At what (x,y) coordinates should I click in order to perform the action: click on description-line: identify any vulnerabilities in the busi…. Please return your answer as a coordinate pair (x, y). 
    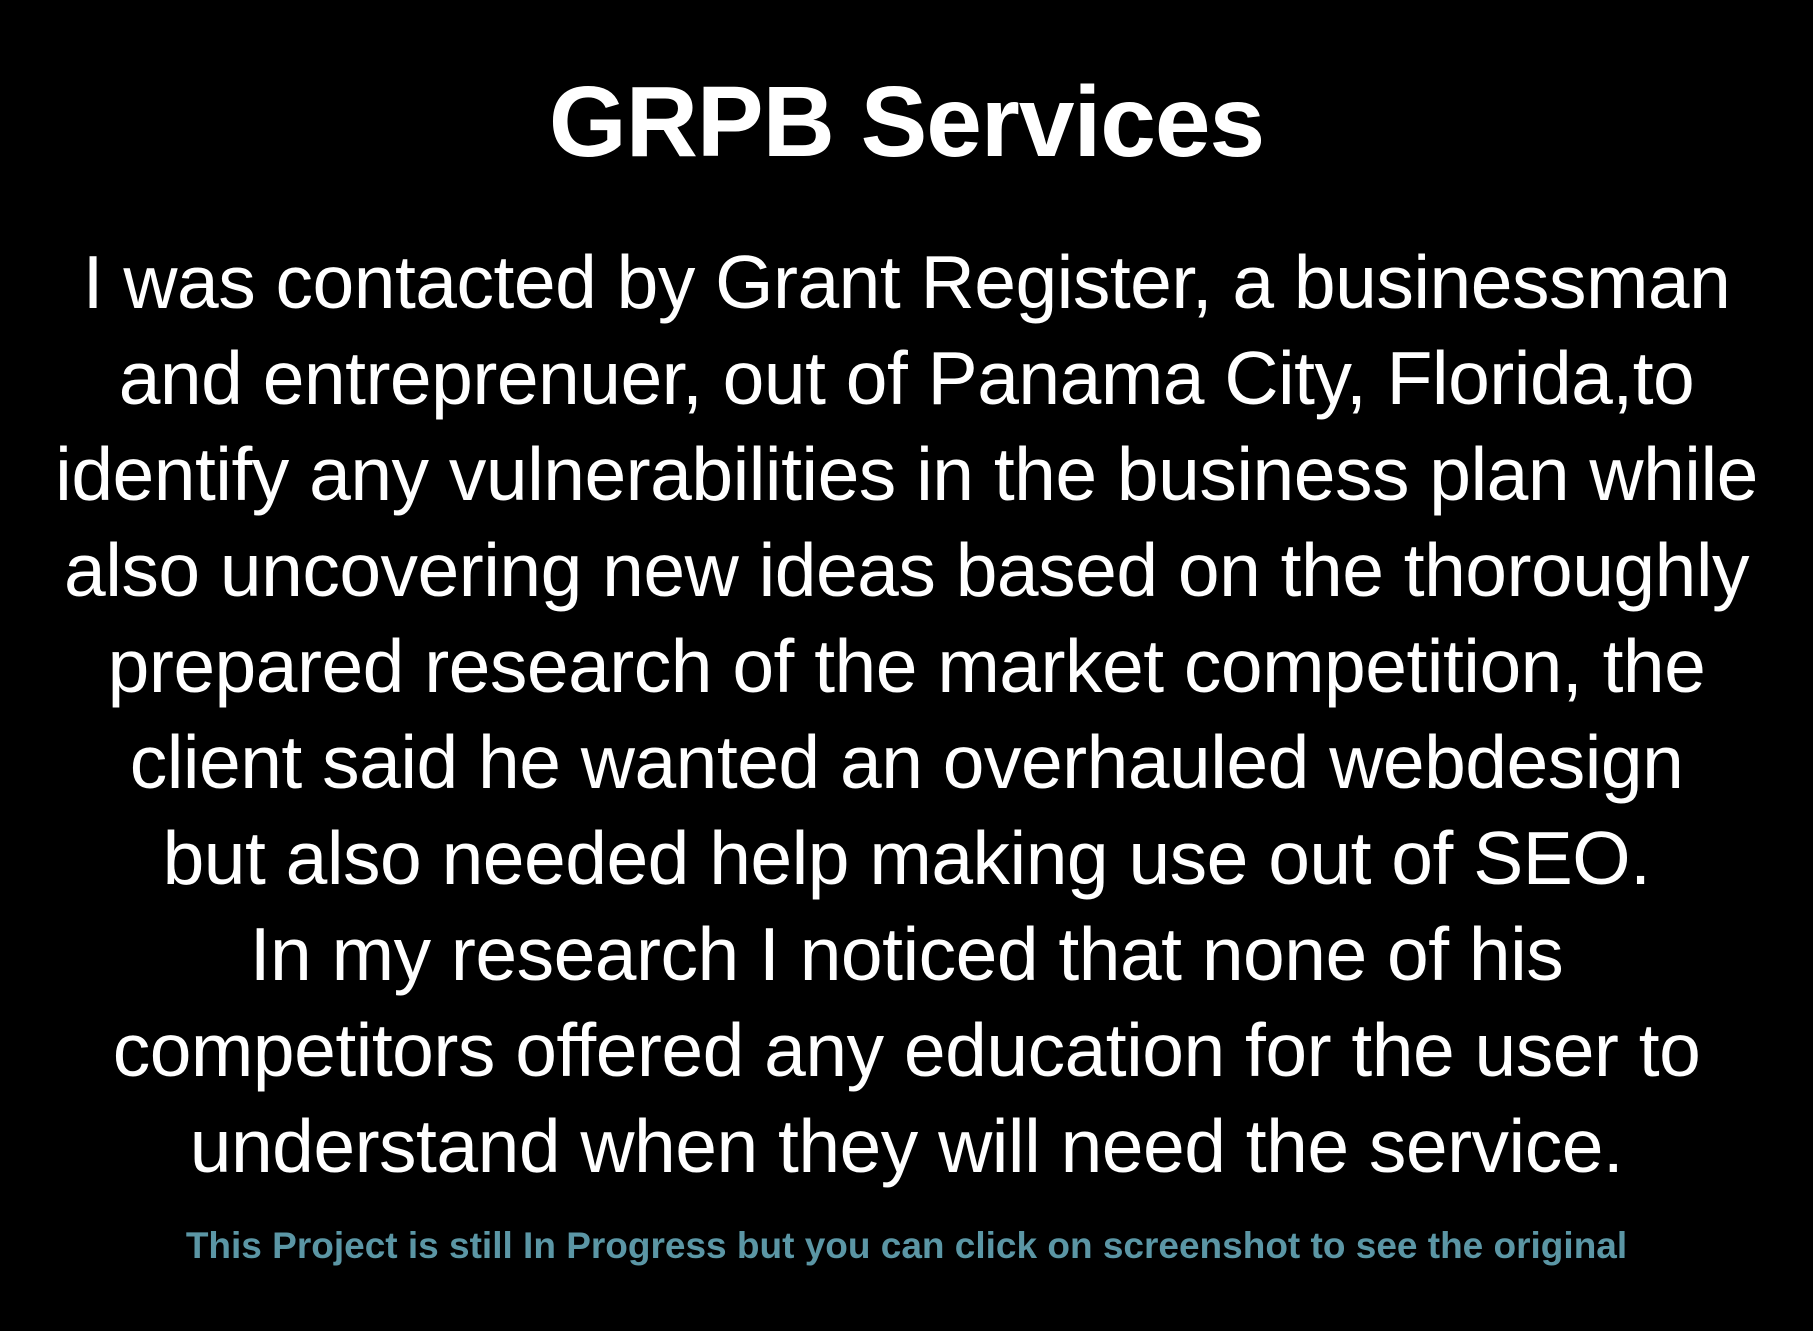
    Looking at the image, I should click on (906, 474).